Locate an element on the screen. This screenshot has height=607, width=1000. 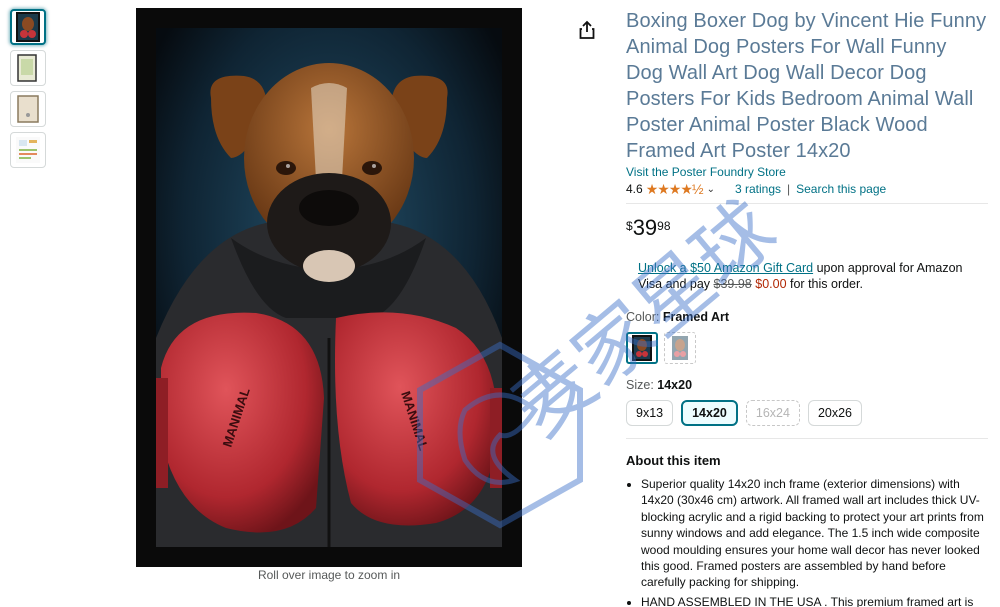
thumbnail-boxer-dog is located at coordinates (28, 27).